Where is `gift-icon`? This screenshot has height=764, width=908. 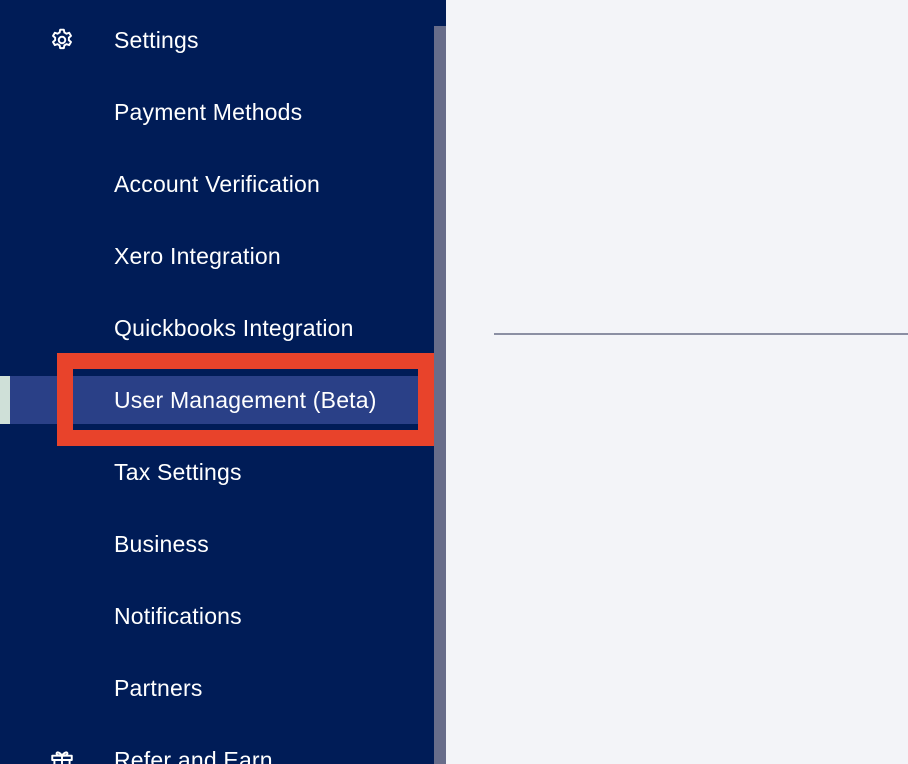 gift-icon is located at coordinates (62, 755).